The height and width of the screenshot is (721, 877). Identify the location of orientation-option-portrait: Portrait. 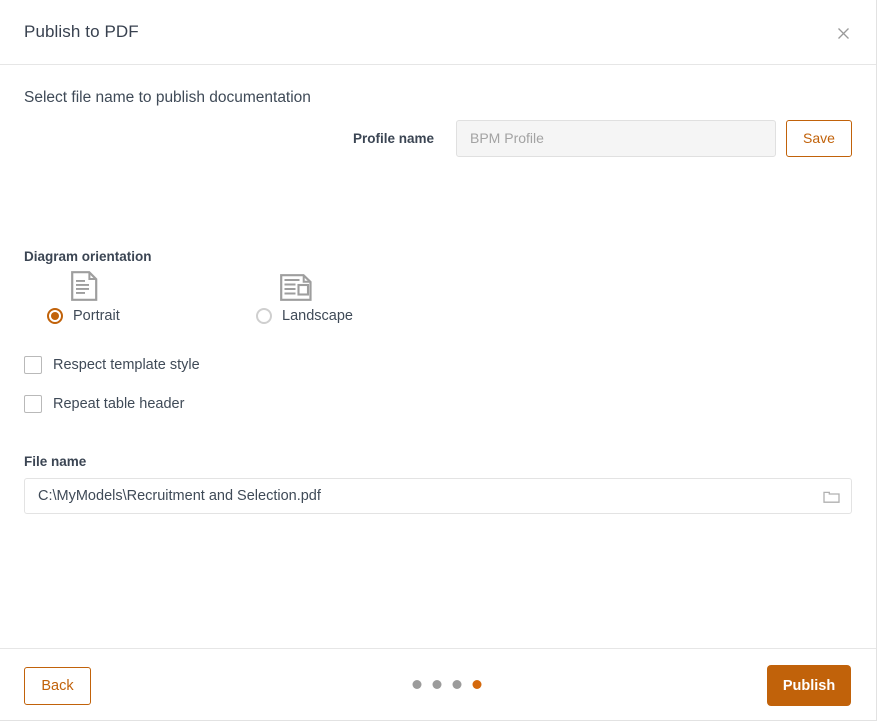
(147, 296).